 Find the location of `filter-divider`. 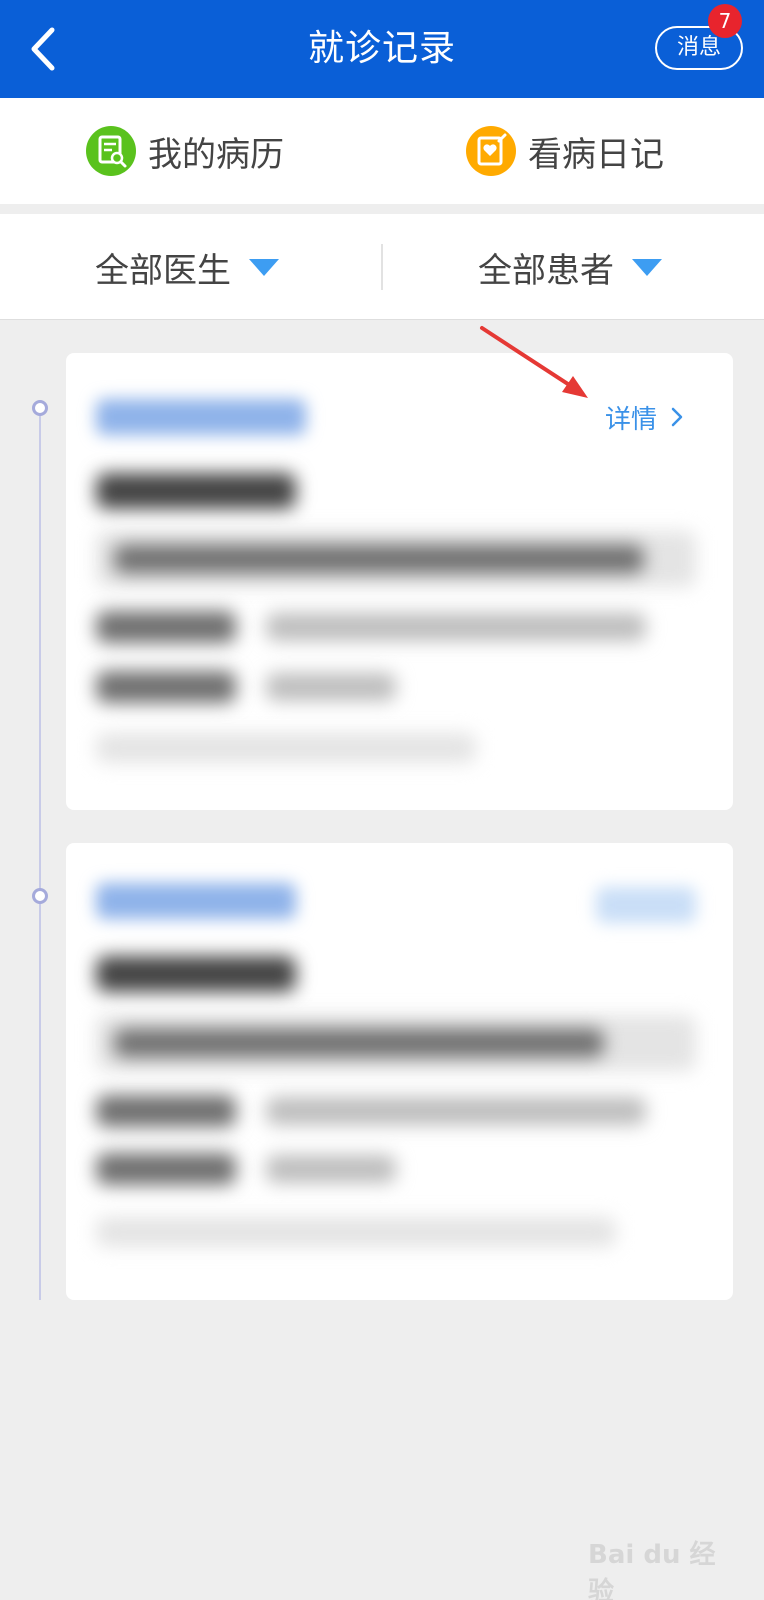

filter-divider is located at coordinates (382, 267).